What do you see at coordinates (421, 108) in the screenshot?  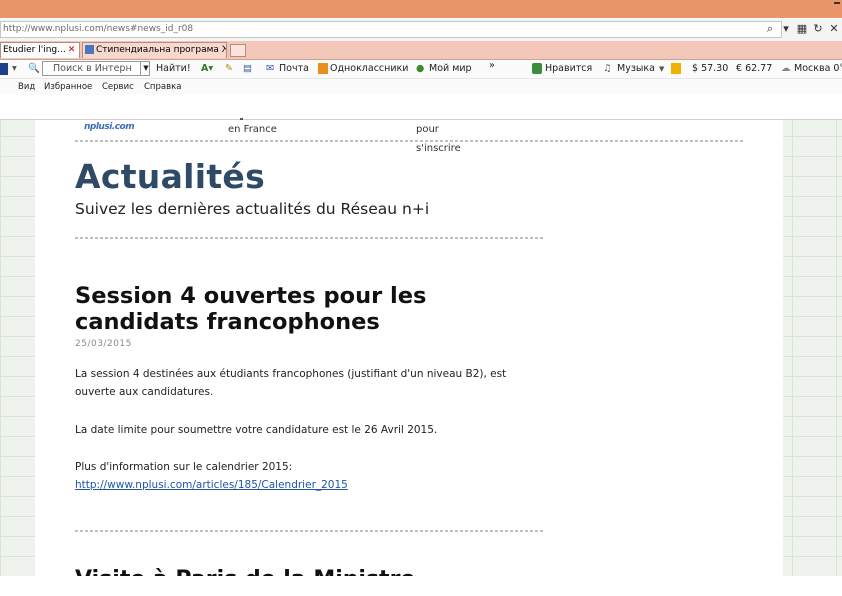 I see `site-header` at bounding box center [421, 108].